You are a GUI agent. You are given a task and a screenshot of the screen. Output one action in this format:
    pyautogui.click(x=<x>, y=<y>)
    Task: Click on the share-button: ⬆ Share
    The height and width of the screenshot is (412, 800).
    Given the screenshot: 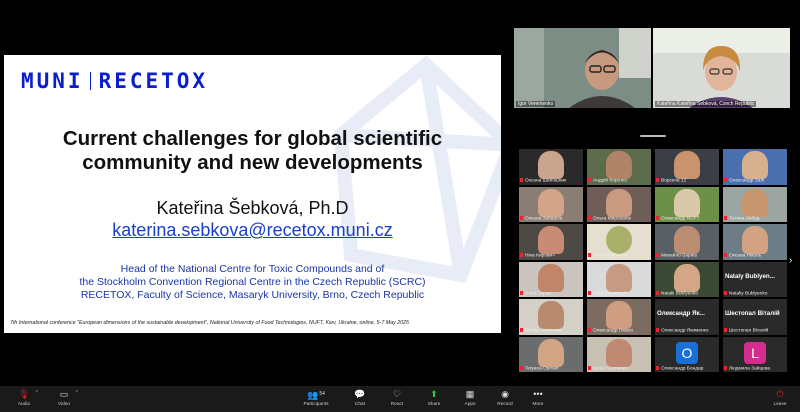 What is the action you would take?
    pyautogui.click(x=434, y=398)
    